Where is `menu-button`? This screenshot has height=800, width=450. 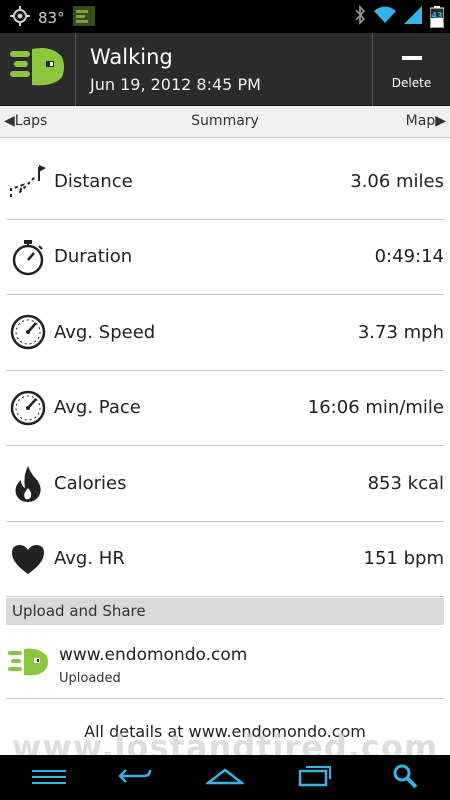 menu-button is located at coordinates (49, 778).